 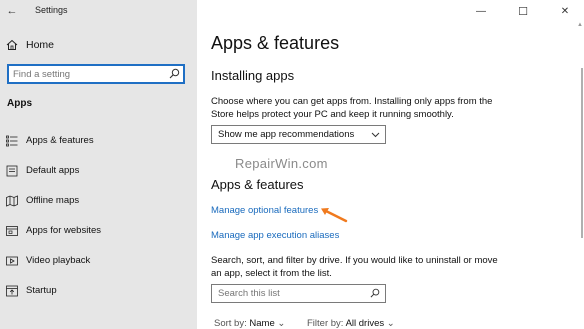 What do you see at coordinates (12, 44) in the screenshot?
I see `home-icon` at bounding box center [12, 44].